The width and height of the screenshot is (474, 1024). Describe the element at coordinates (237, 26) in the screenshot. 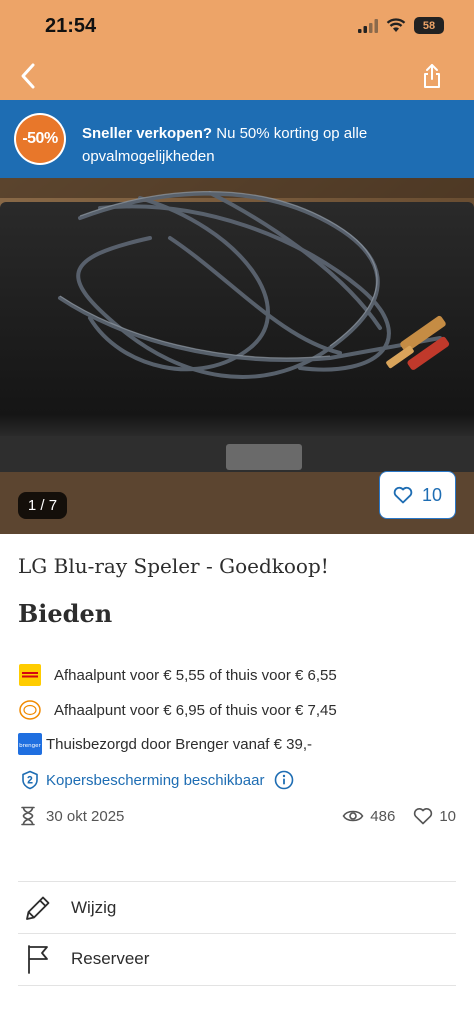

I see `status-bar: 21:54 58` at that location.